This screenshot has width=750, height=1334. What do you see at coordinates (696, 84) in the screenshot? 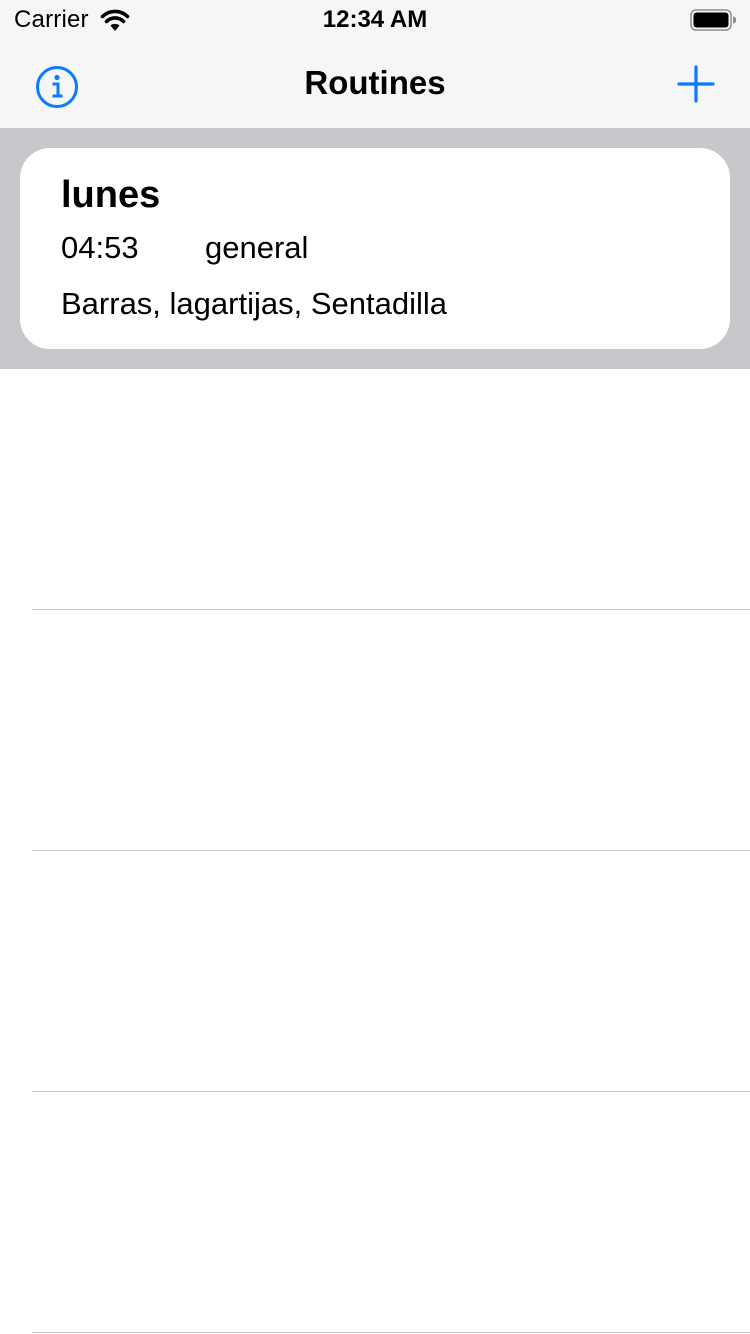
I see `plus-icon` at bounding box center [696, 84].